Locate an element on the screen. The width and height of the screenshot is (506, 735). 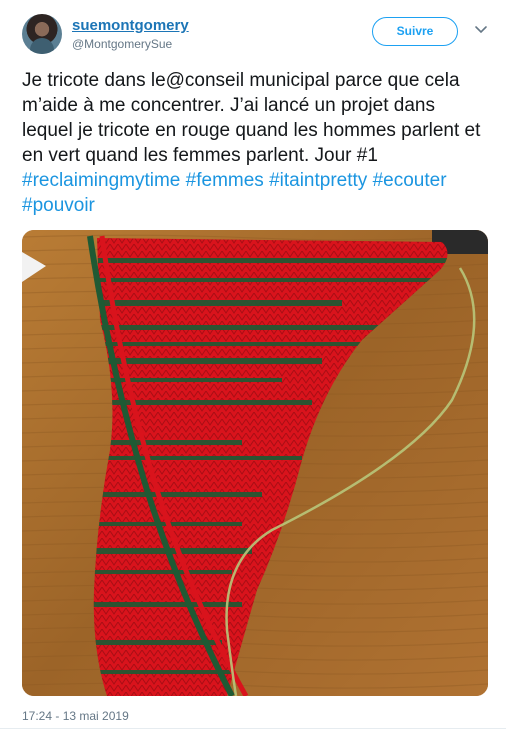
avatar is located at coordinates (42, 34).